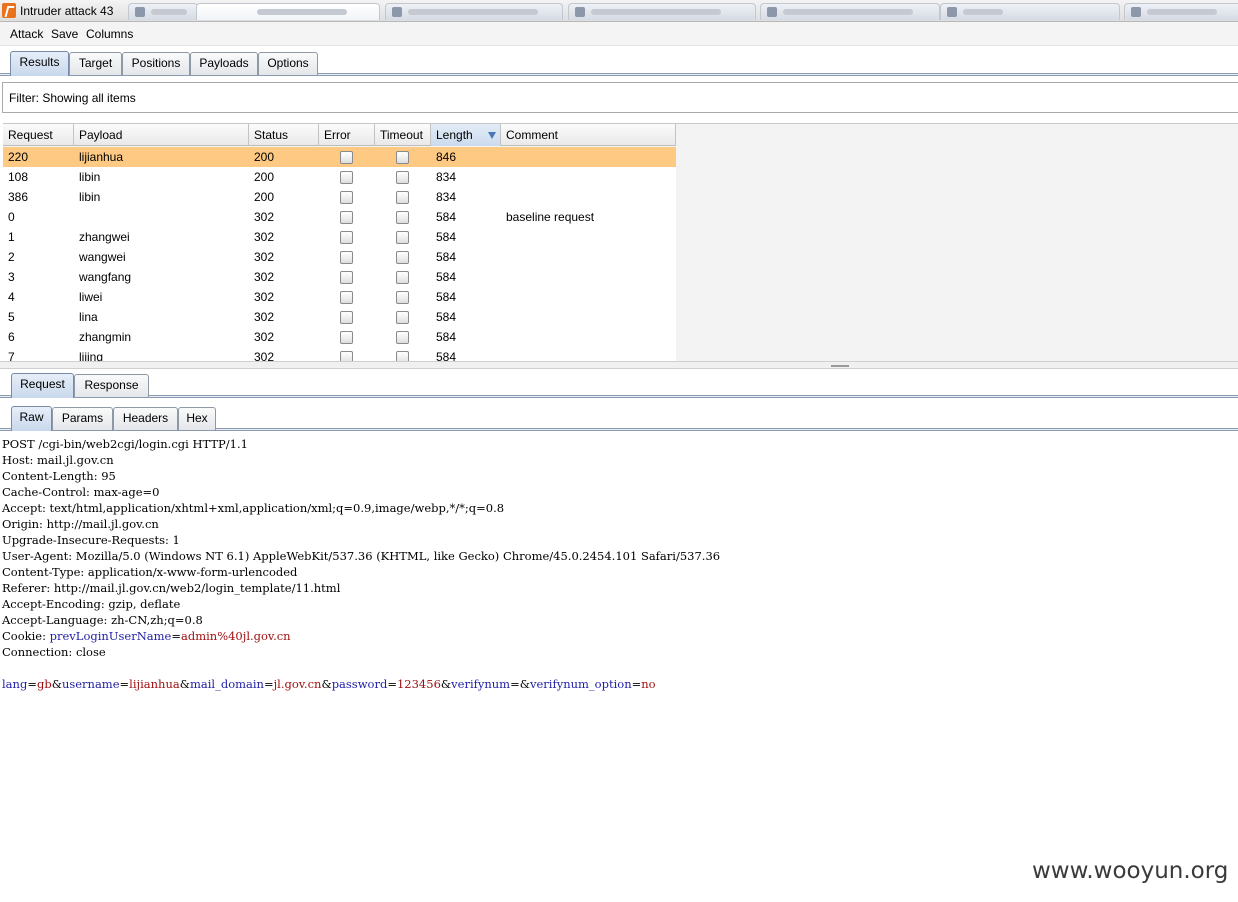 This screenshot has height=902, width=1238. What do you see at coordinates (339, 237) in the screenshot?
I see `table-row: 1 zhangwei 302 584` at bounding box center [339, 237].